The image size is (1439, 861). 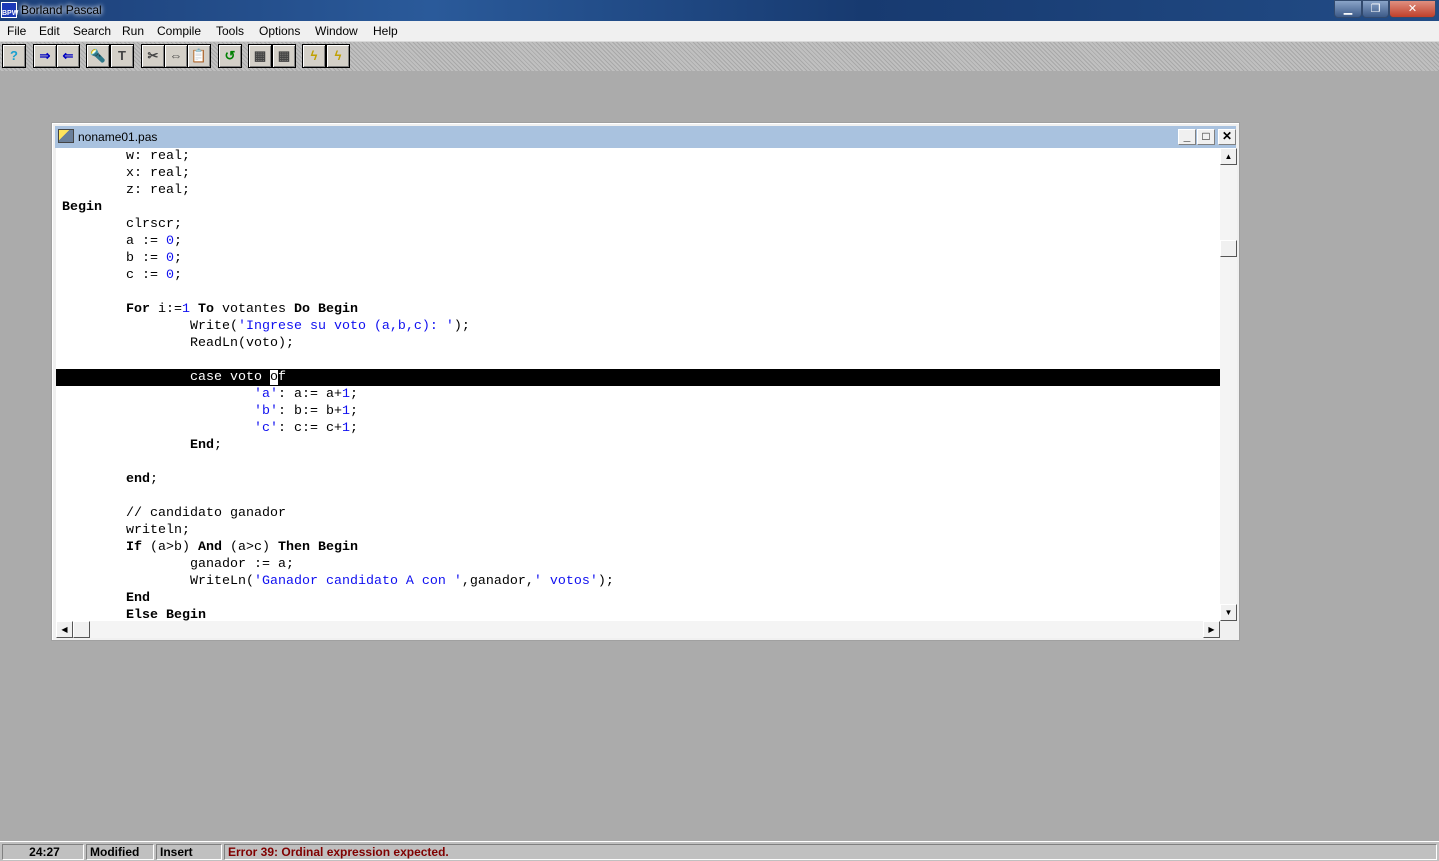 What do you see at coordinates (158, 581) in the screenshot?
I see `code-token: WriteLn(` at bounding box center [158, 581].